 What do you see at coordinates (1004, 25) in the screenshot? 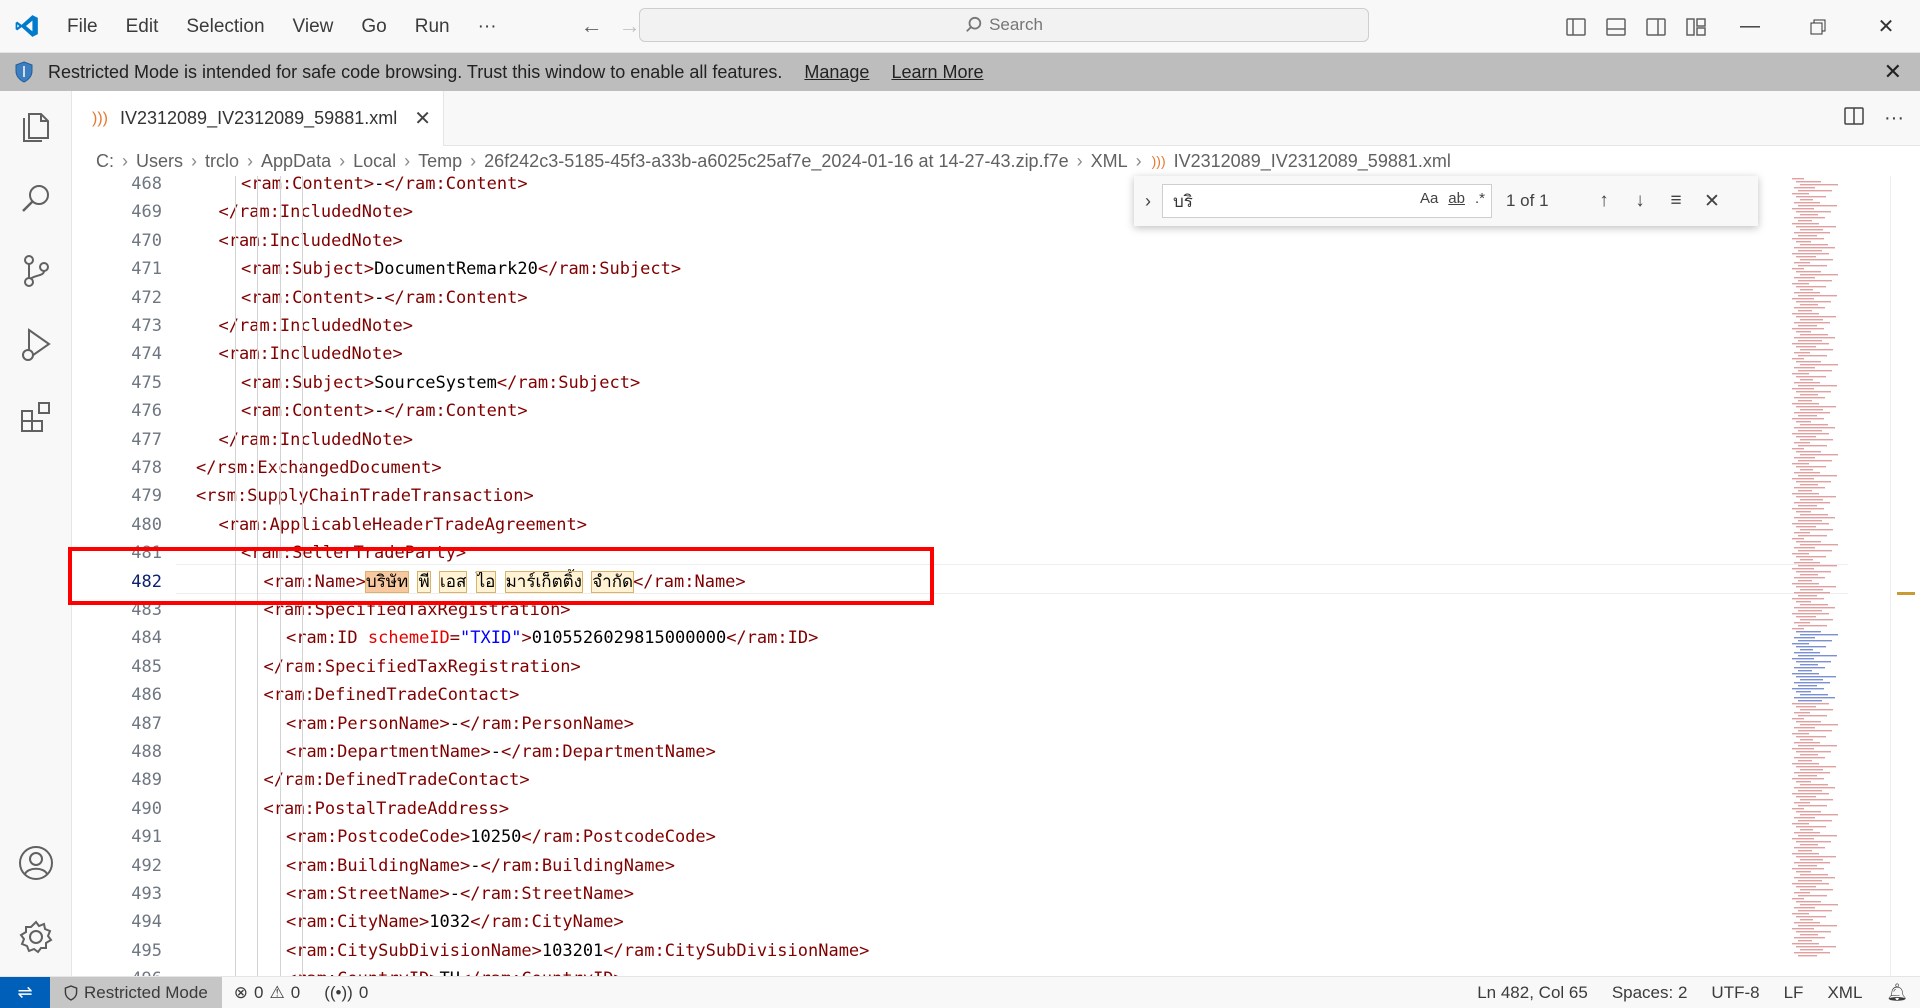
I see `command-center-search: Search` at bounding box center [1004, 25].